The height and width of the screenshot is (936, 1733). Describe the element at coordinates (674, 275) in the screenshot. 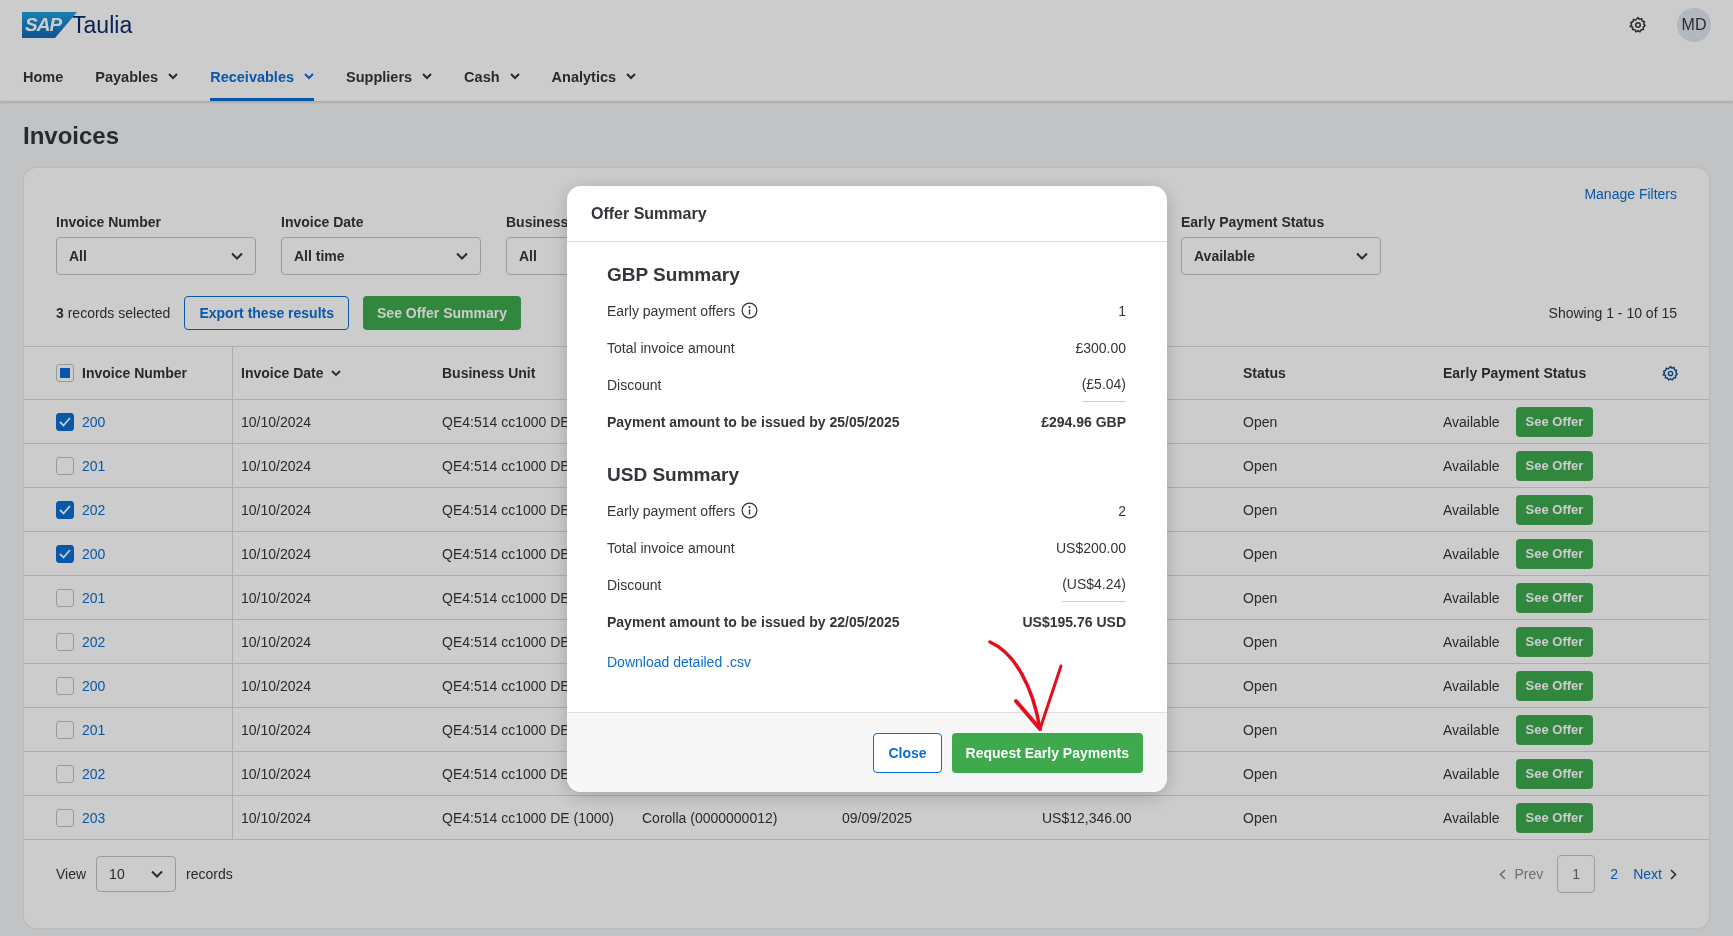

I see `section-heading: GBP Summary` at that location.